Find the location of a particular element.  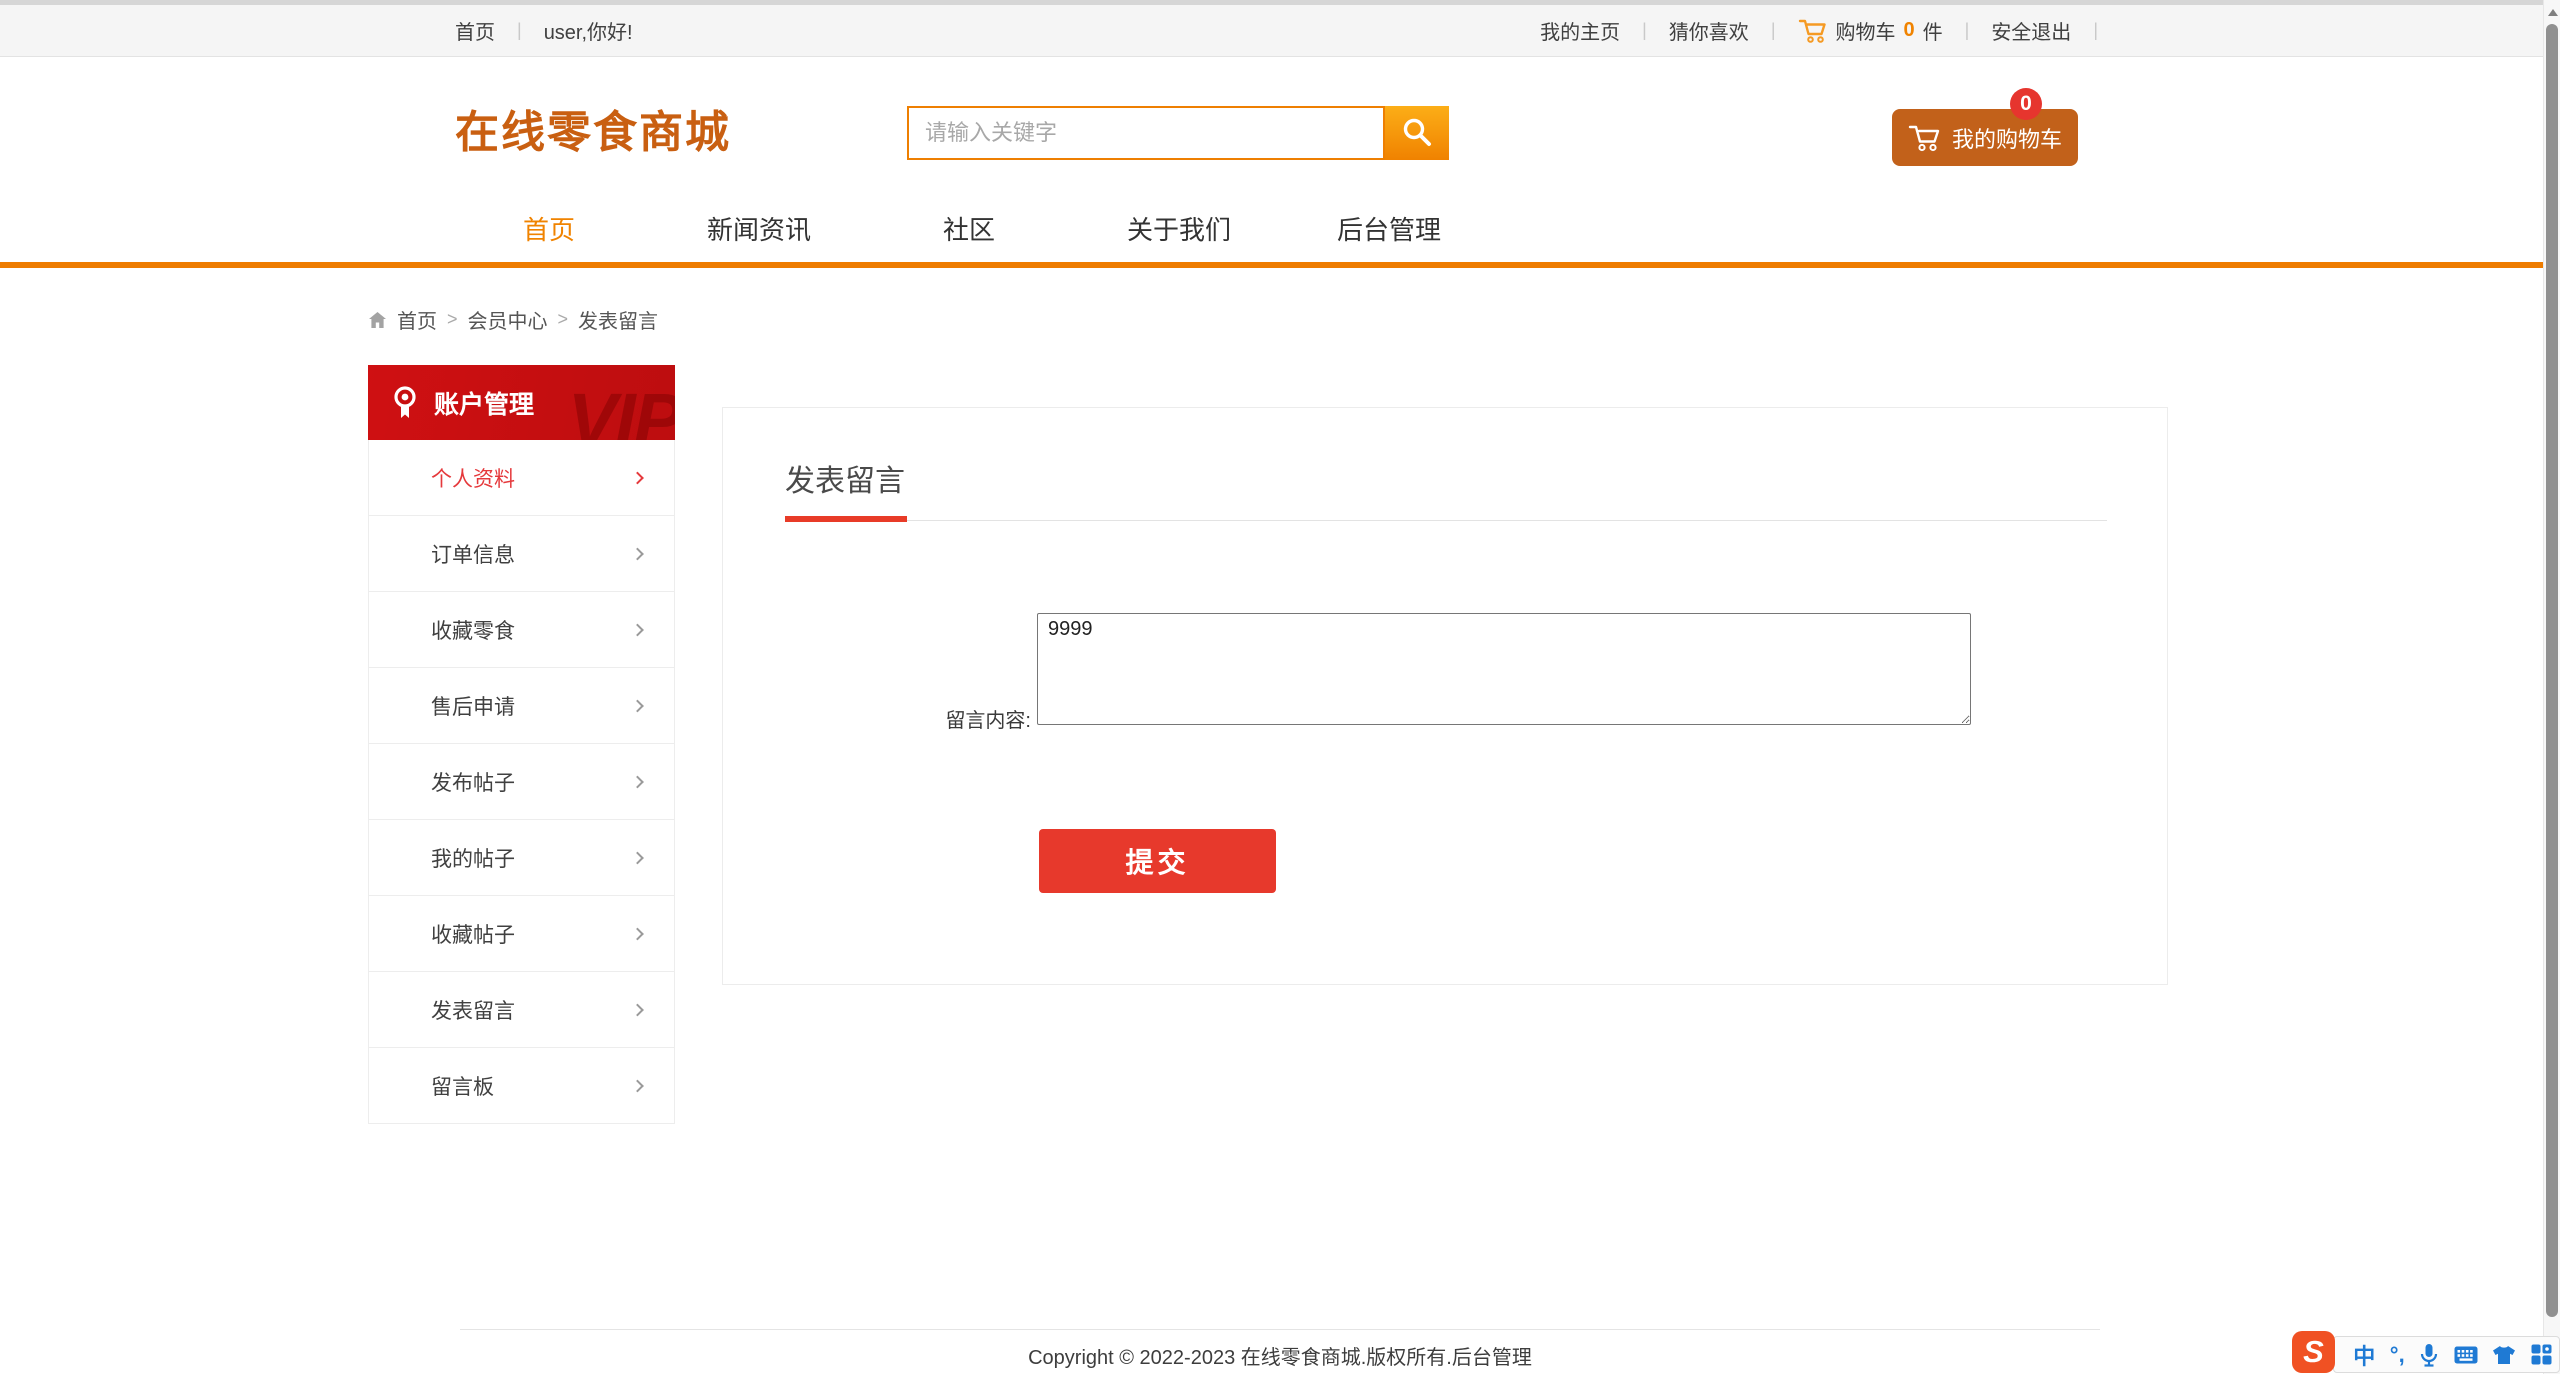

scrollbar-up-arrow-icon is located at coordinates (2553, 12).